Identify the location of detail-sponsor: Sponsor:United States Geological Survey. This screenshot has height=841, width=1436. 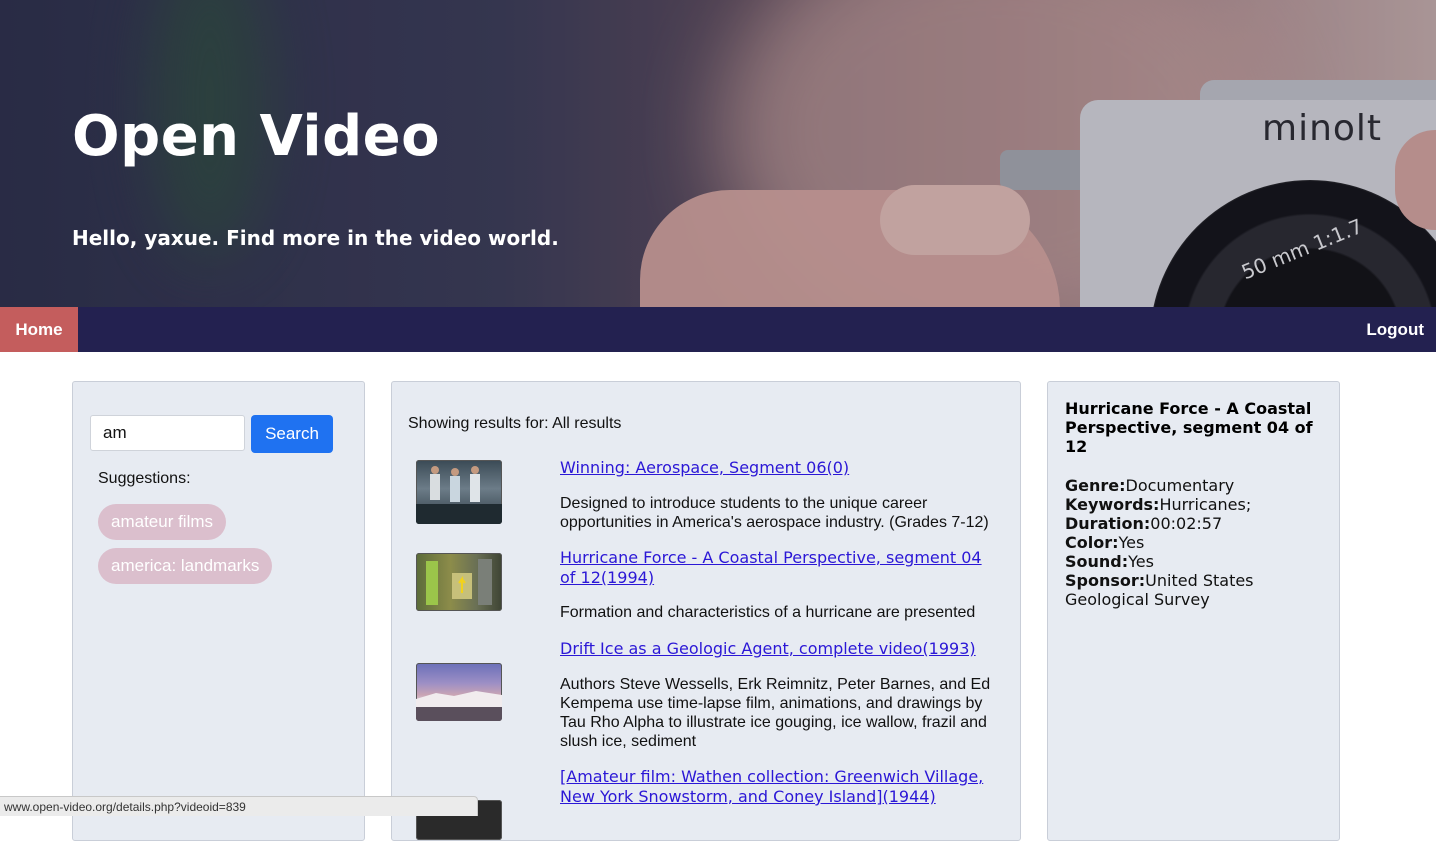
(1195, 590).